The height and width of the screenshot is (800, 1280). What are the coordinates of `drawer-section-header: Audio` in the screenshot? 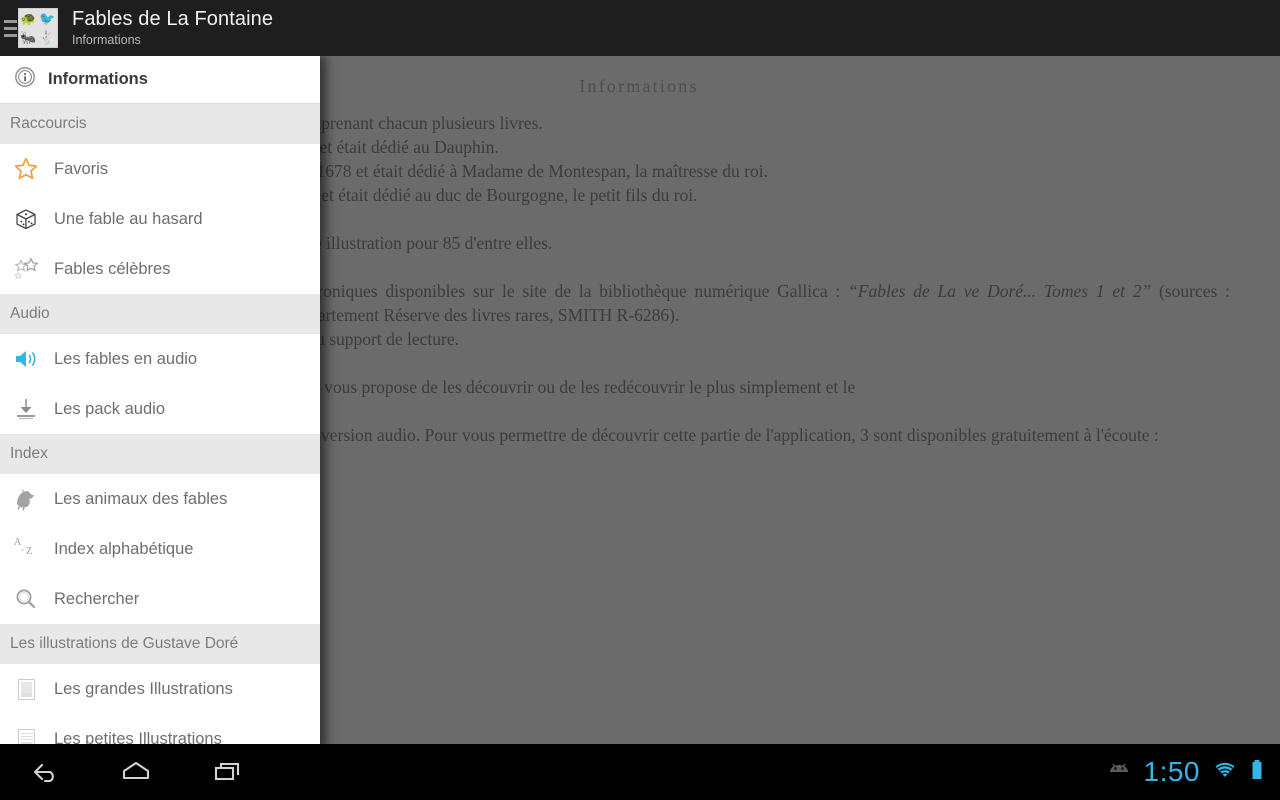 It's located at (160, 314).